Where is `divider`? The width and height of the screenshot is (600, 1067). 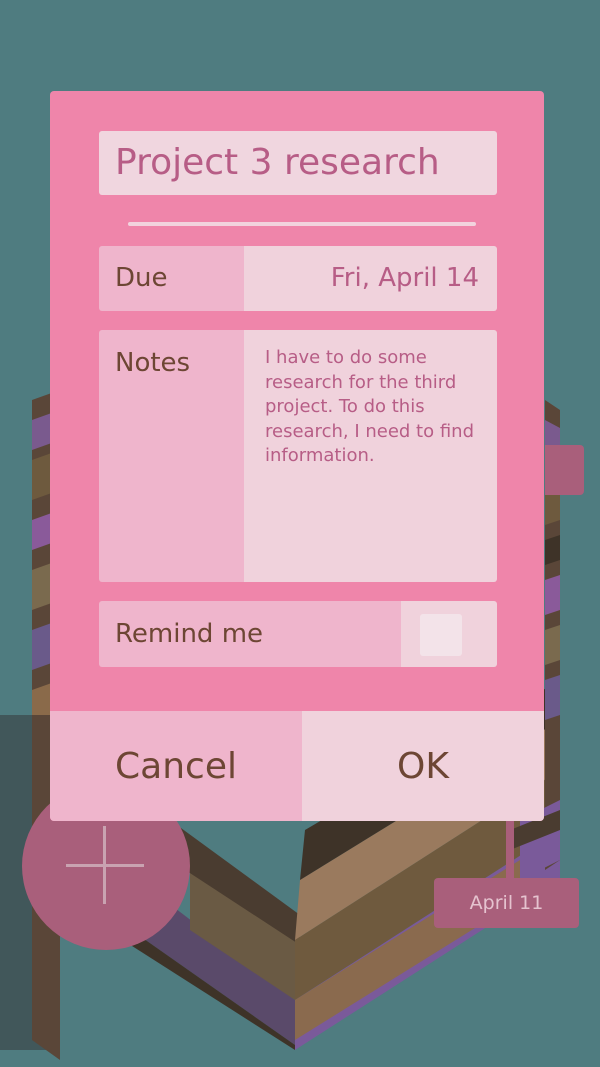
divider is located at coordinates (302, 224).